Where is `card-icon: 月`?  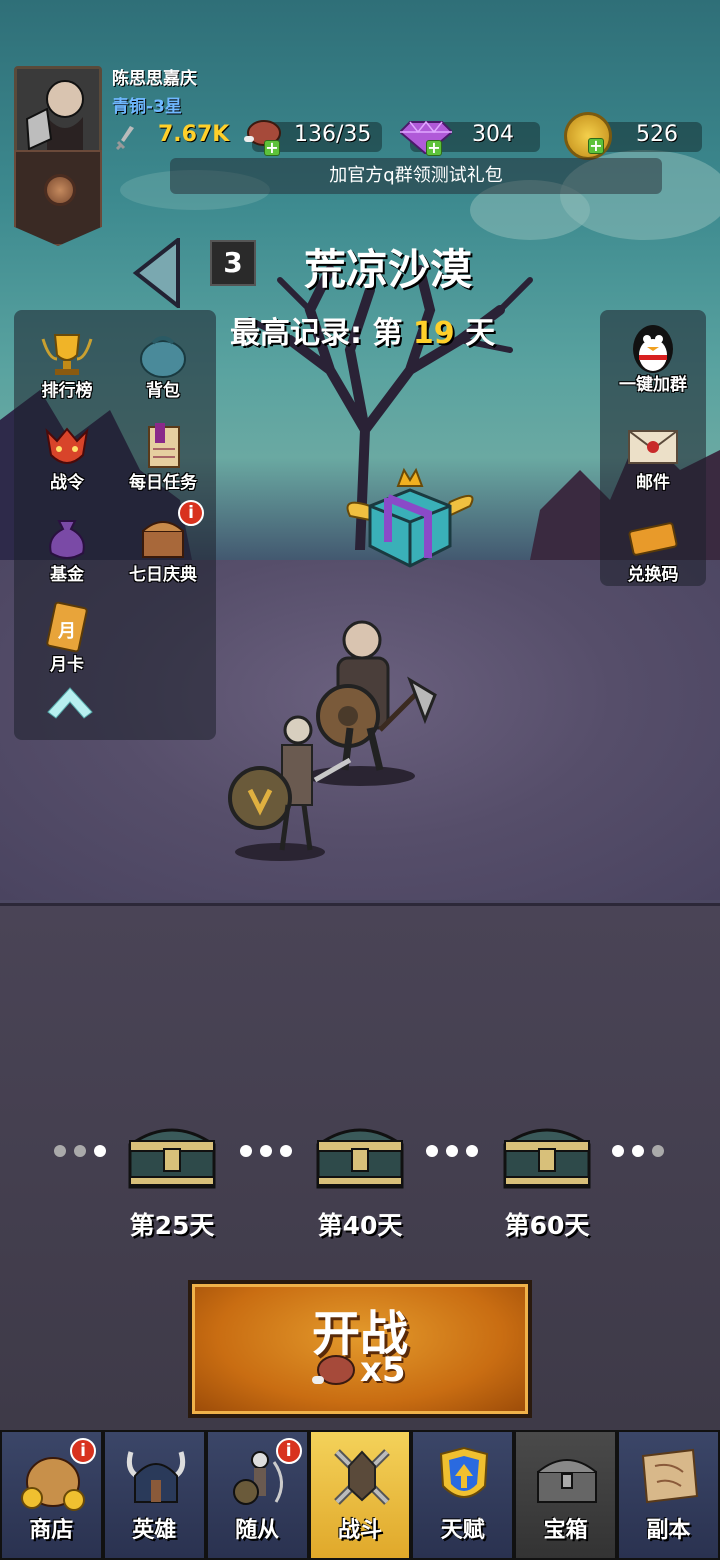 card-icon: 月 is located at coordinates (67, 628).